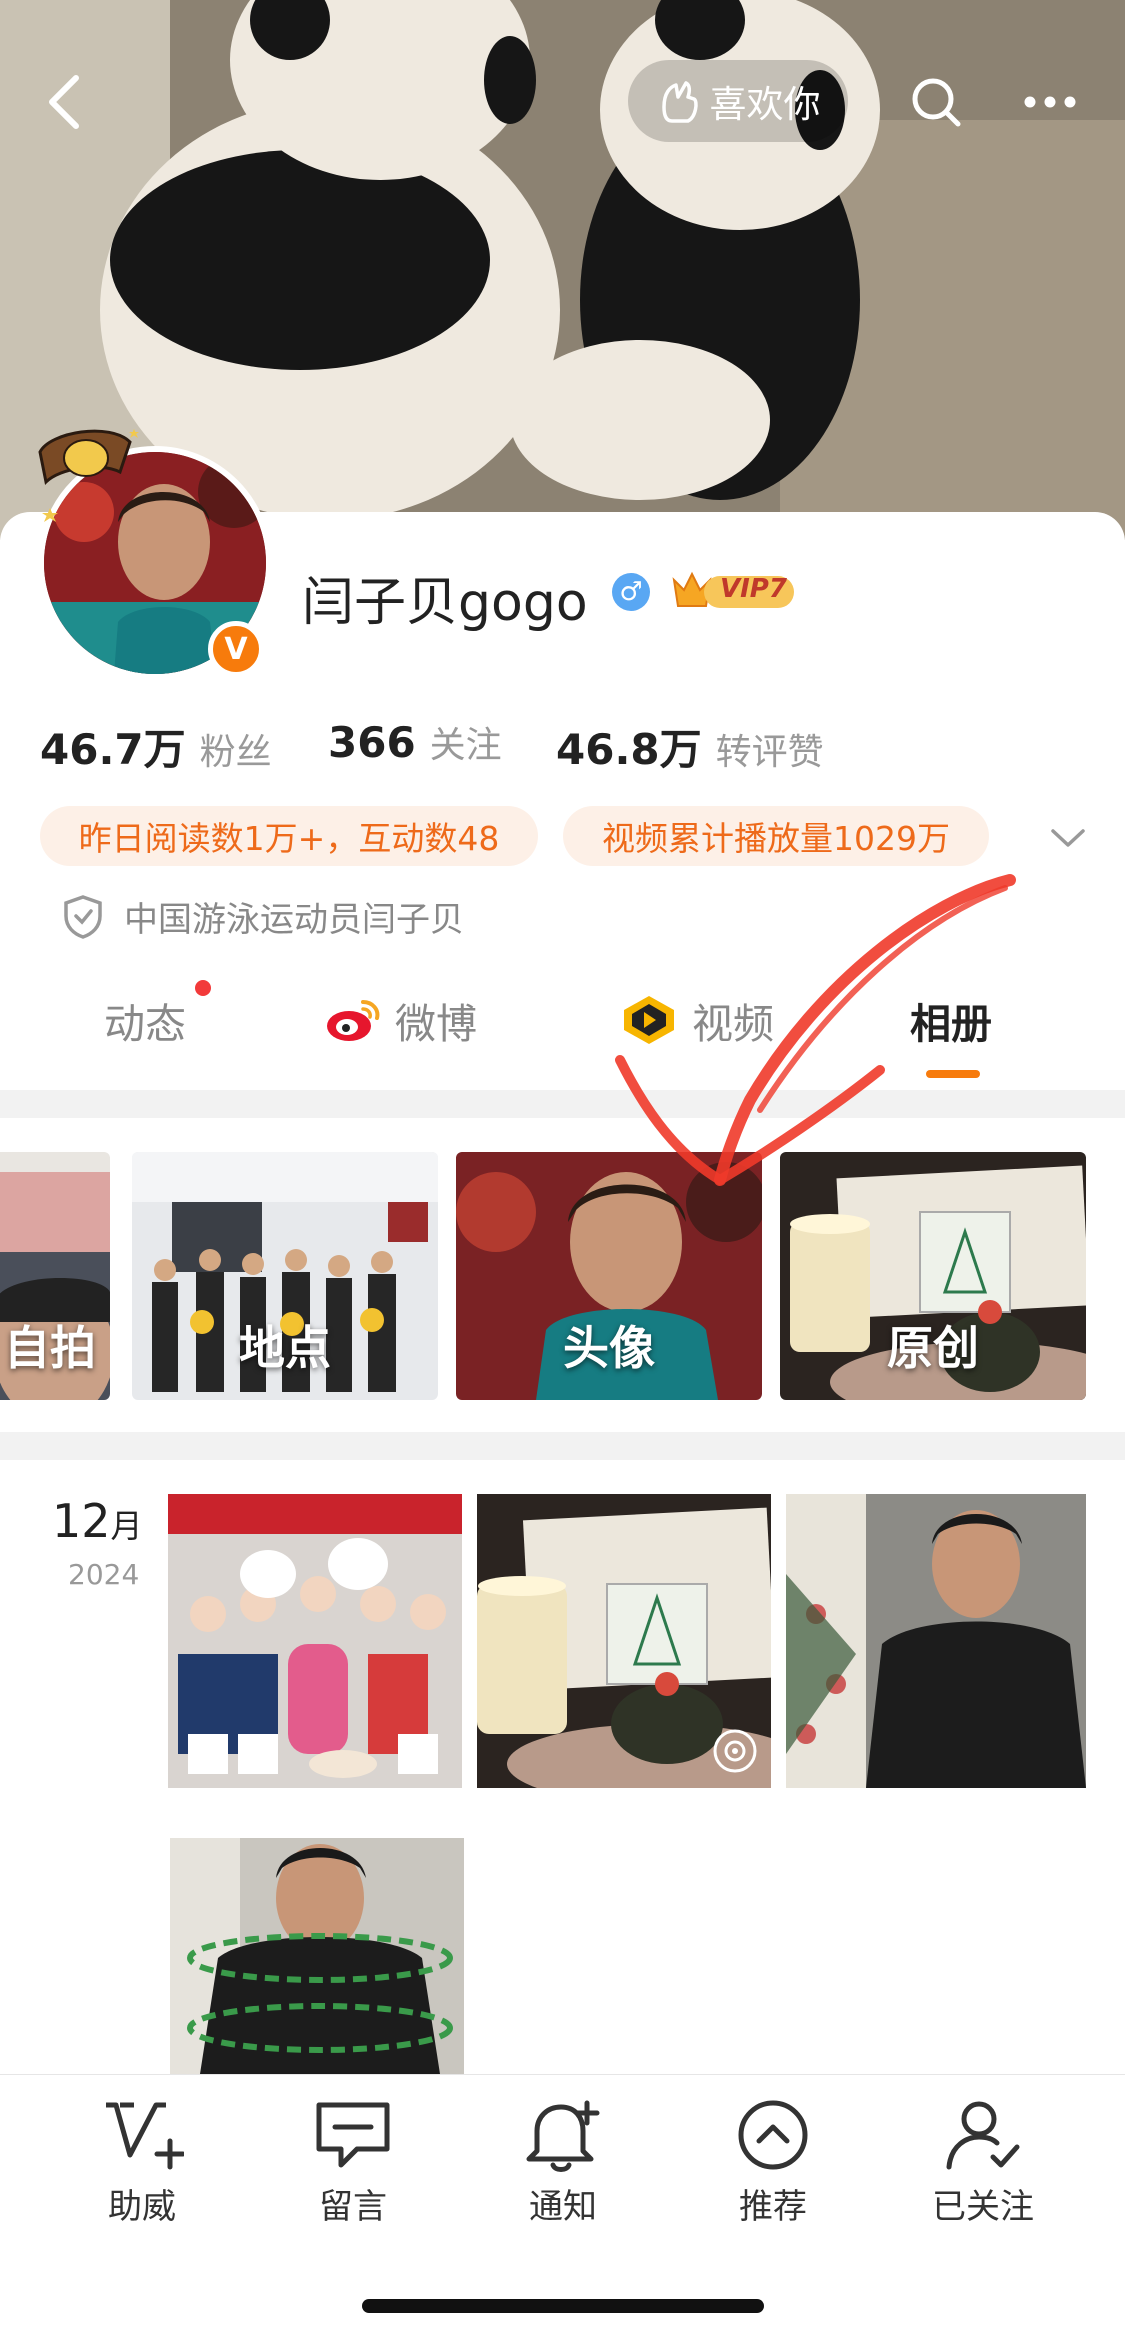 The image size is (1125, 2339). What do you see at coordinates (769, 752) in the screenshot?
I see `stat-interactions-label: 转评赞` at bounding box center [769, 752].